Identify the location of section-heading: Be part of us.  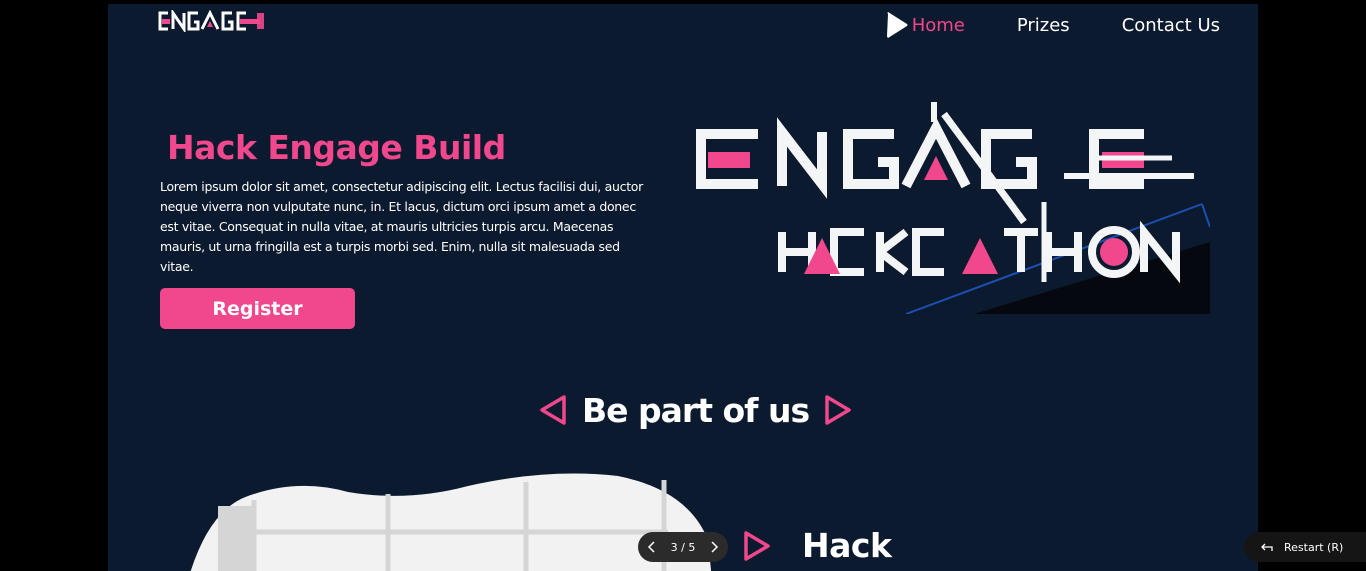
(695, 410).